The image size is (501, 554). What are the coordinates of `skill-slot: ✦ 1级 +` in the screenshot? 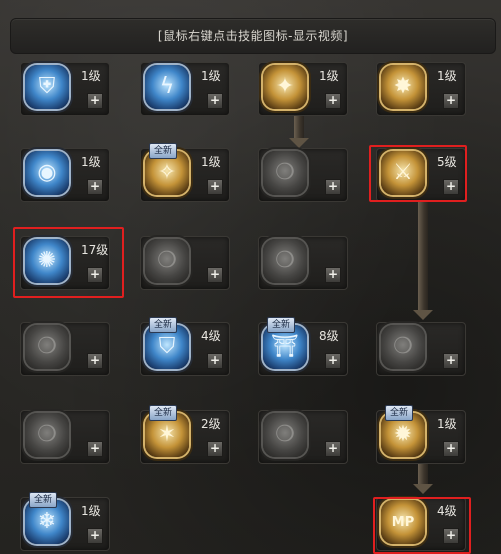 It's located at (303, 89).